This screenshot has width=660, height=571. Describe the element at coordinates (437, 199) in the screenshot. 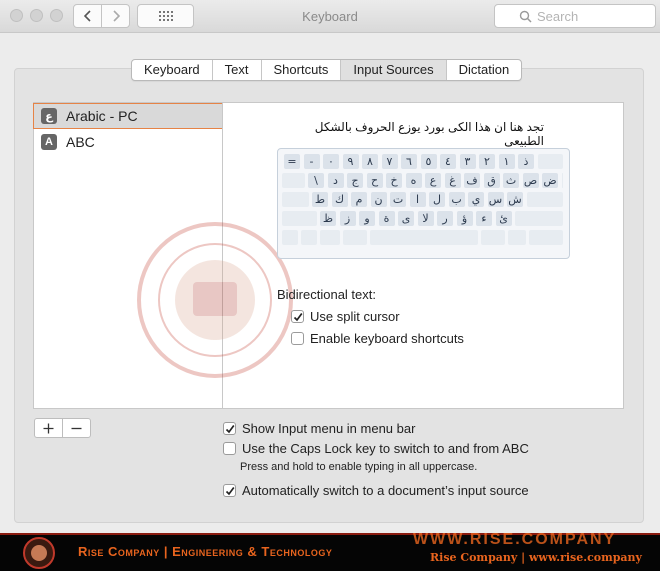

I see `keyboard-key: ل` at that location.